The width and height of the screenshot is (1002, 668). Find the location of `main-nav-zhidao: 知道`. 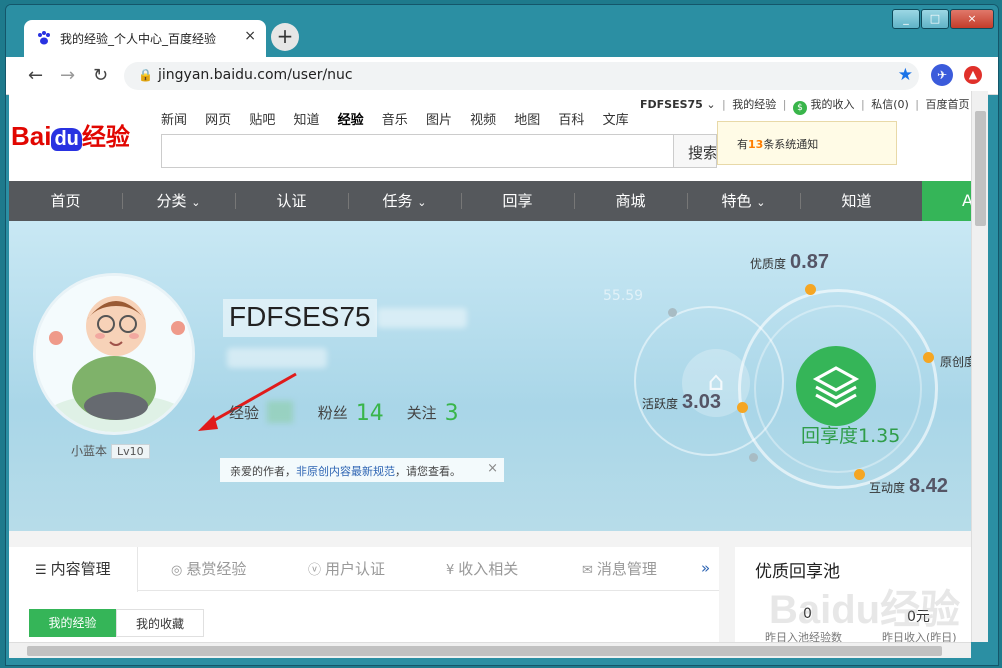

main-nav-zhidao: 知道 is located at coordinates (856, 201).